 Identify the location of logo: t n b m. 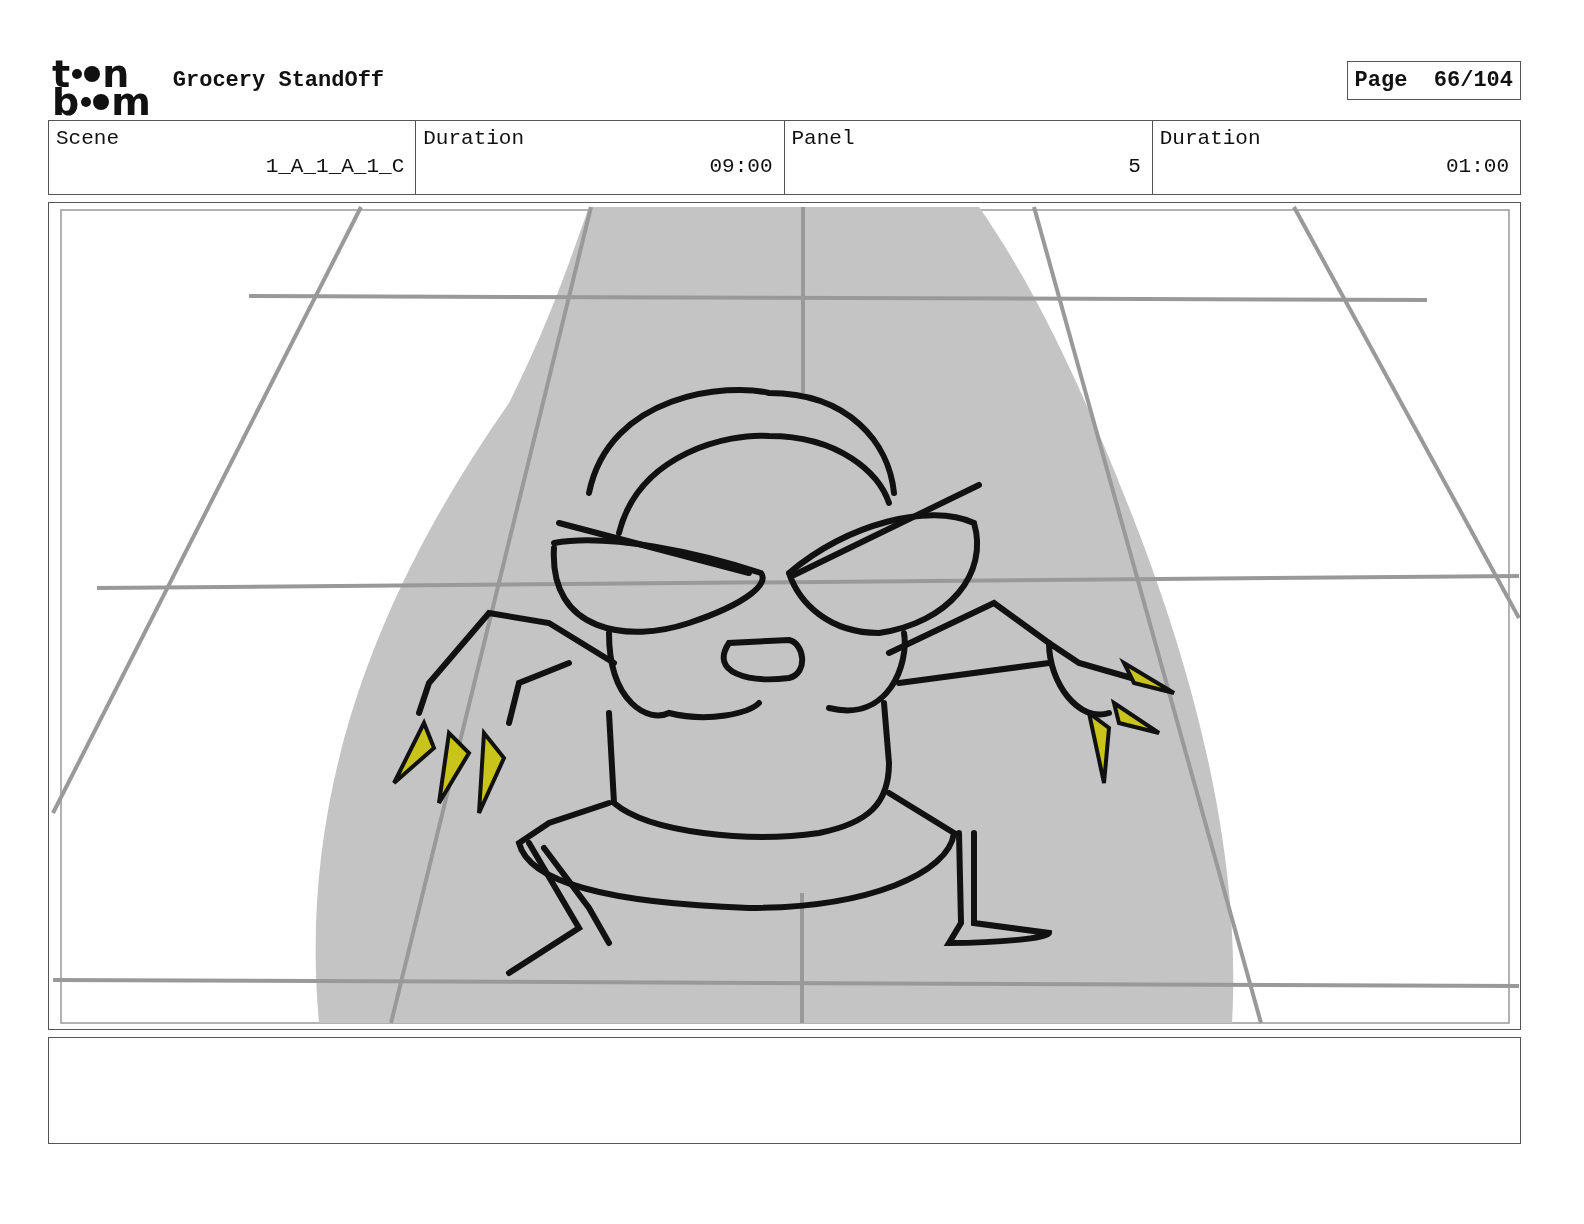
(101, 83).